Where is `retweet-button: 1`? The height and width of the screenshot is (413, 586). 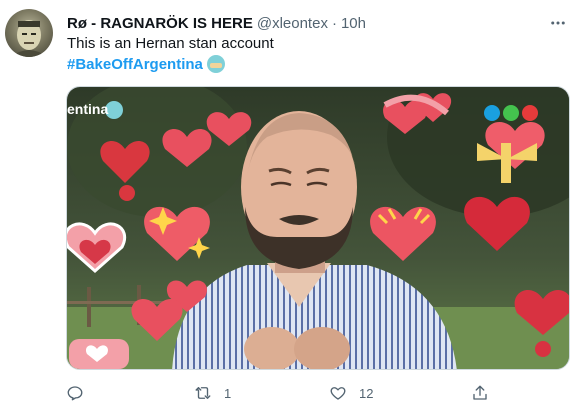 retweet-button: 1 is located at coordinates (212, 393).